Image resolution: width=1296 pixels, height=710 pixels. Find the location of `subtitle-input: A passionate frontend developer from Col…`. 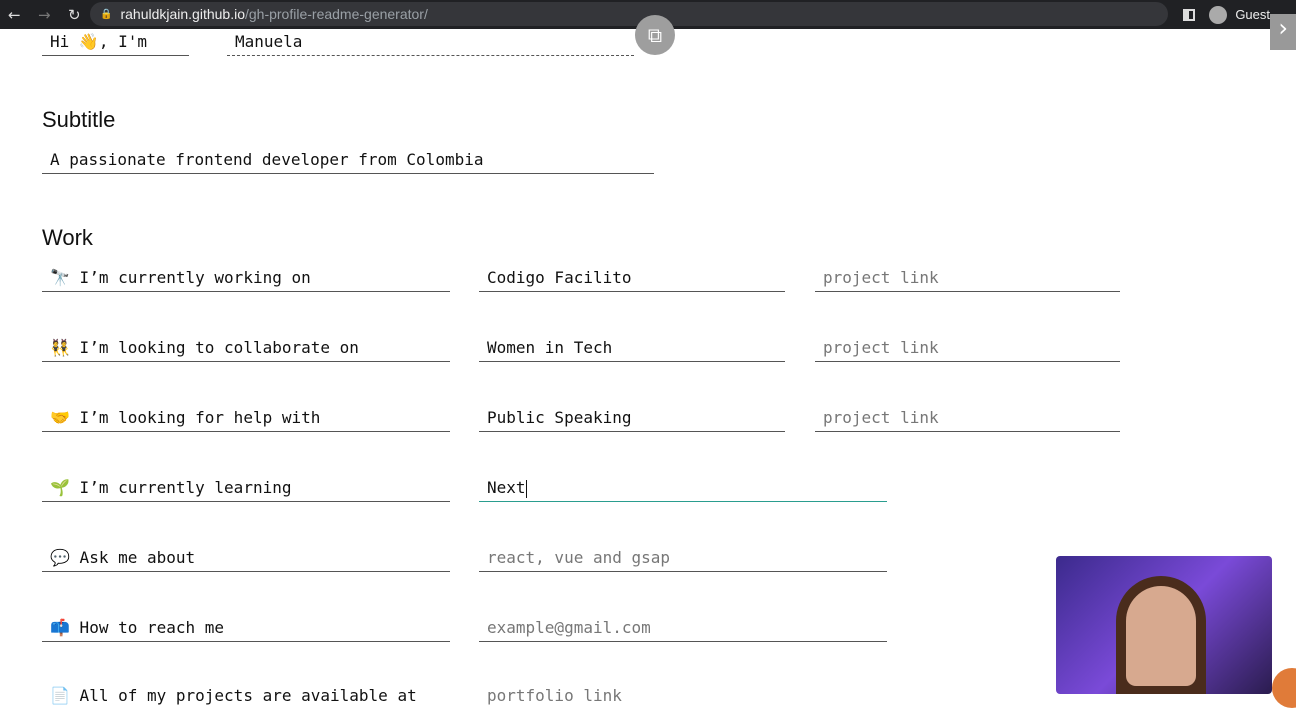

subtitle-input: A passionate frontend developer from Col… is located at coordinates (348, 161).